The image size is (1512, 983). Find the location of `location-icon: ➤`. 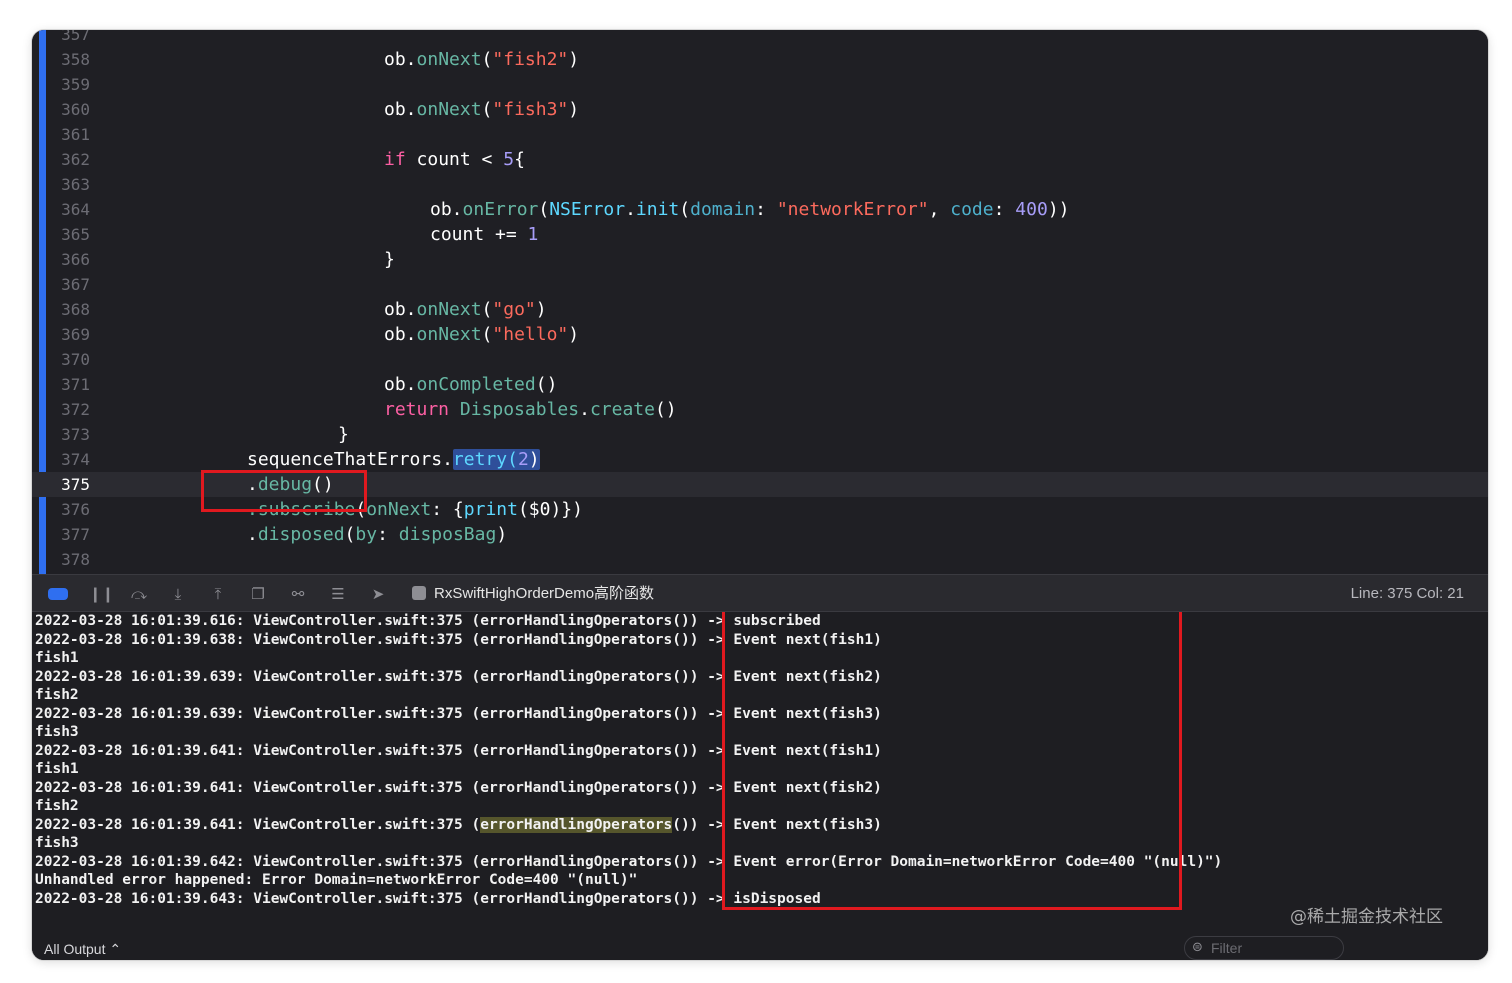

location-icon: ➤ is located at coordinates (378, 594).